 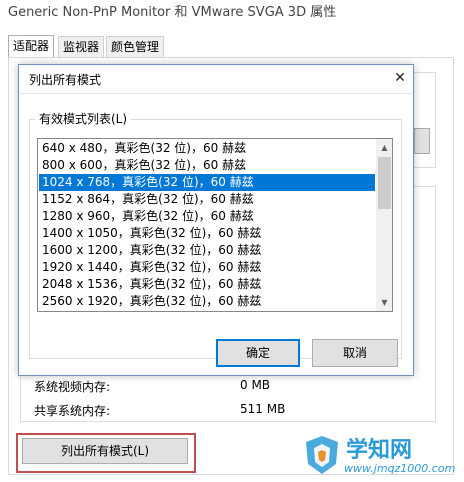 What do you see at coordinates (135, 46) in the screenshot?
I see `tab-color-management: 颜色管理` at bounding box center [135, 46].